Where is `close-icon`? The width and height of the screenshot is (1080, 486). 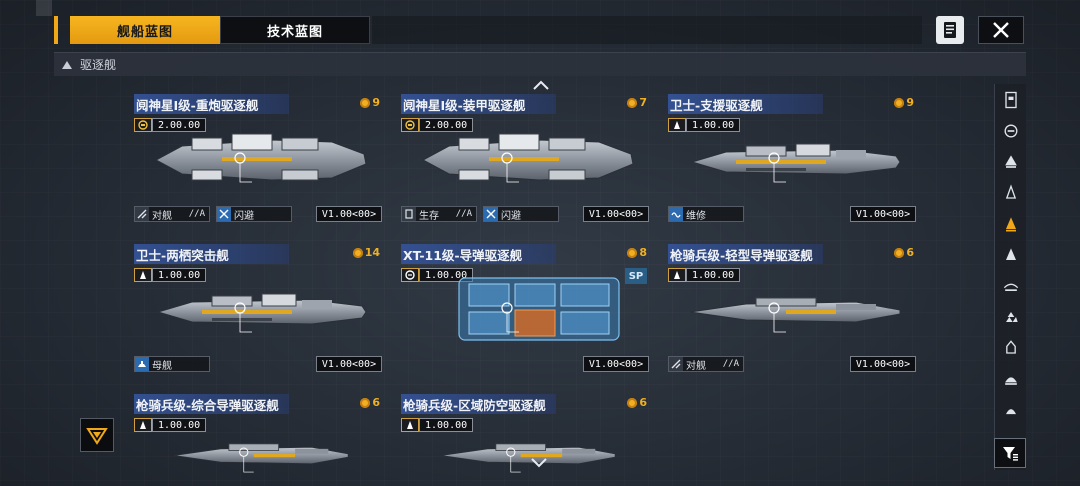 close-icon is located at coordinates (1001, 30).